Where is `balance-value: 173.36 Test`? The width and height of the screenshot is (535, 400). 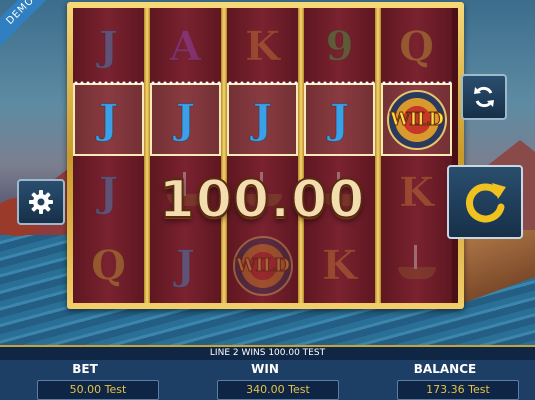
balance-value: 173.36 Test is located at coordinates (458, 390).